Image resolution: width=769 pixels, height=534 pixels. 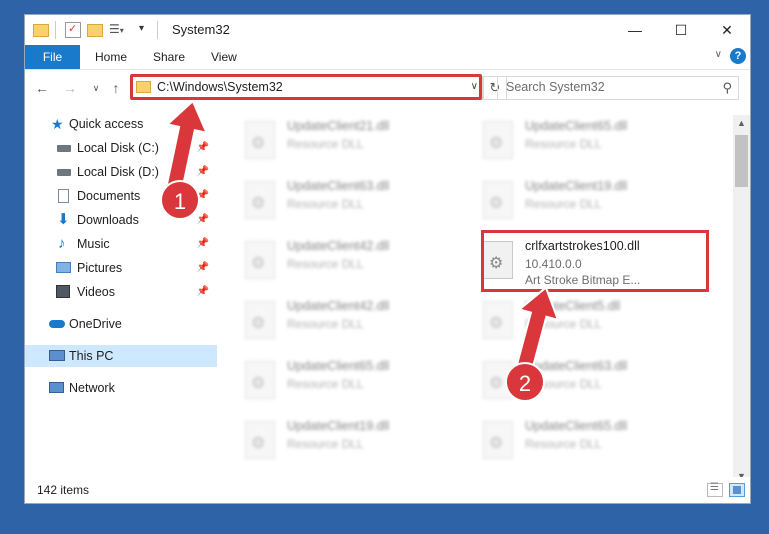 What do you see at coordinates (737, 490) in the screenshot?
I see `large-icons-view-icon` at bounding box center [737, 490].